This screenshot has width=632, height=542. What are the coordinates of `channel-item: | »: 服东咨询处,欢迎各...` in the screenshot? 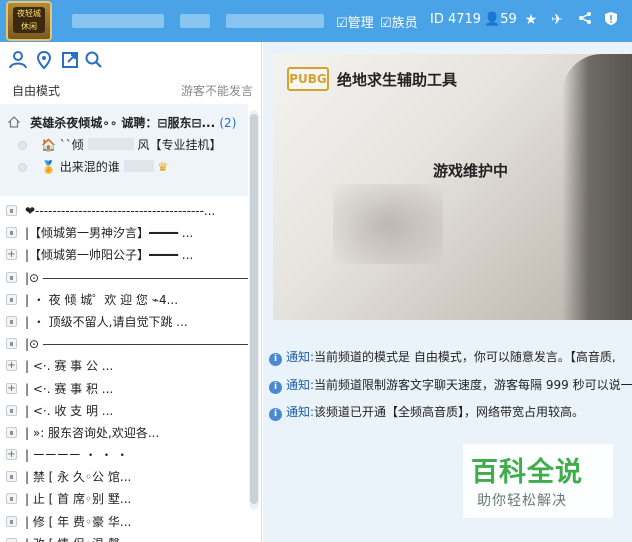 It's located at (124, 433).